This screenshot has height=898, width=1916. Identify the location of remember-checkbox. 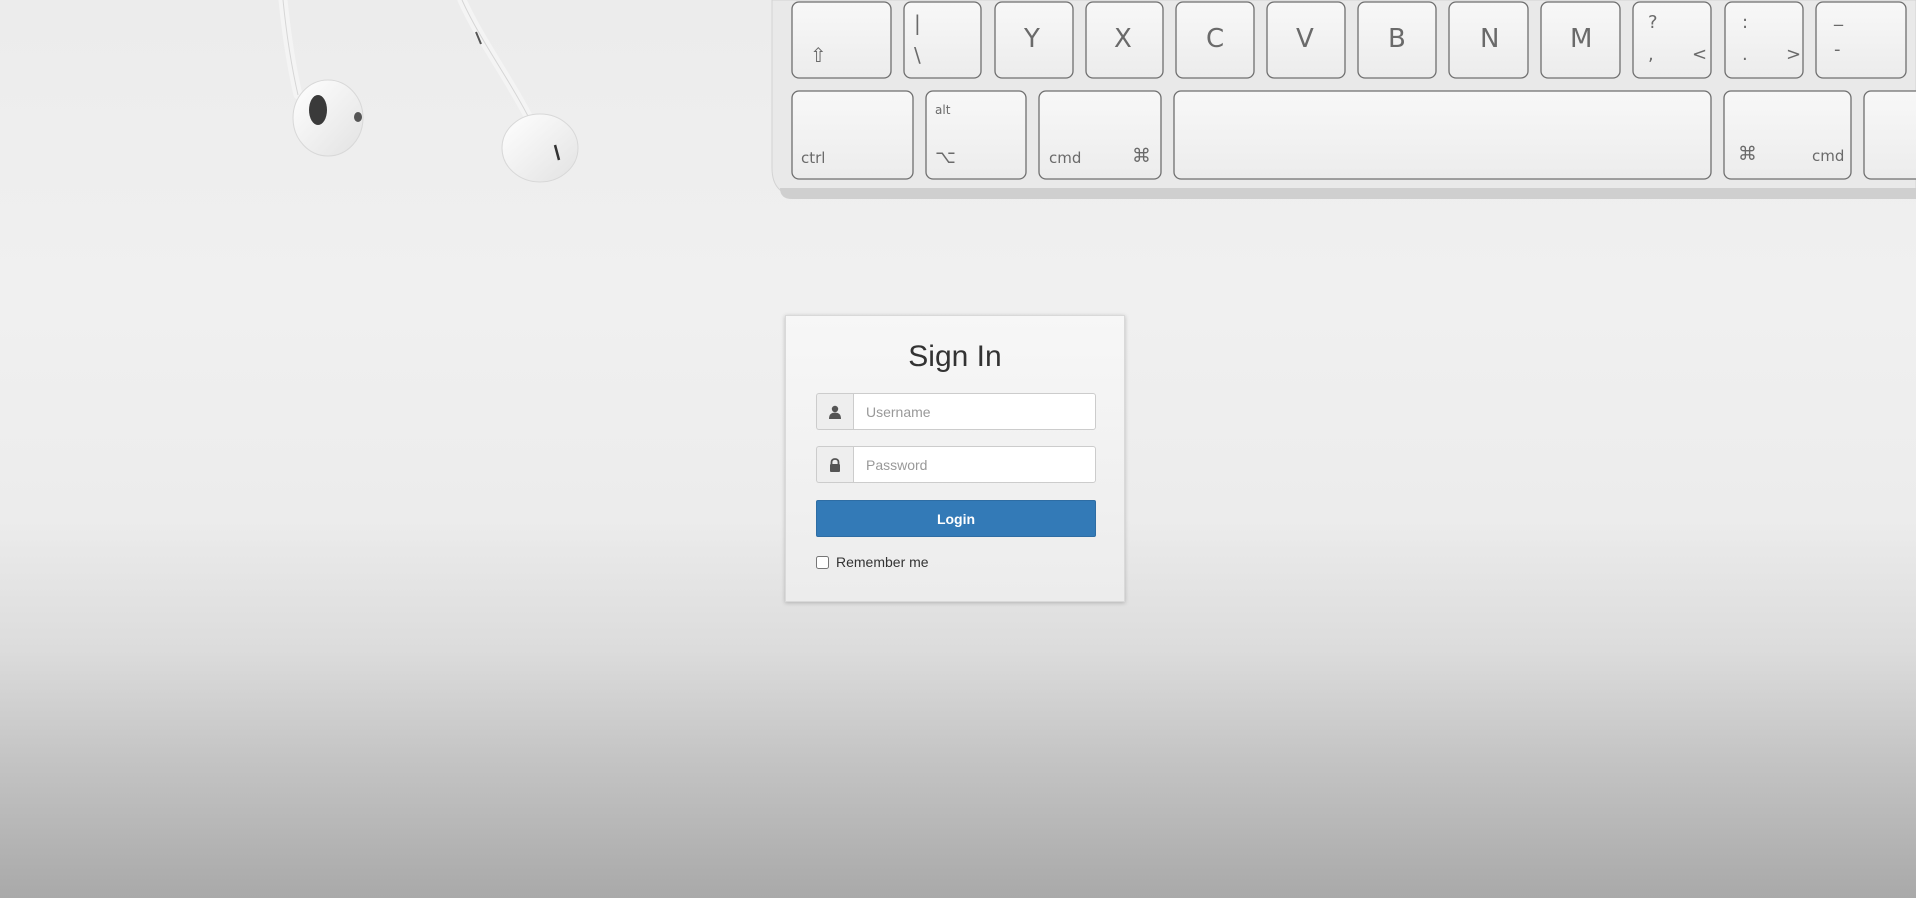
(822, 562).